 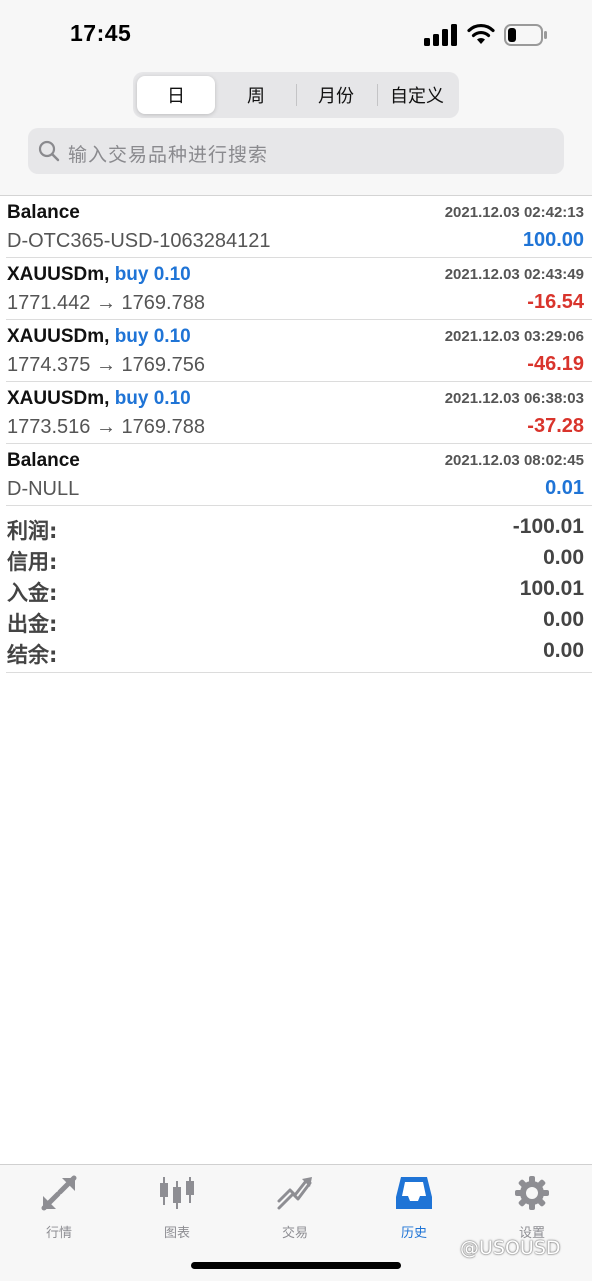 What do you see at coordinates (296, 35) in the screenshot?
I see `status-bar: 17:45` at bounding box center [296, 35].